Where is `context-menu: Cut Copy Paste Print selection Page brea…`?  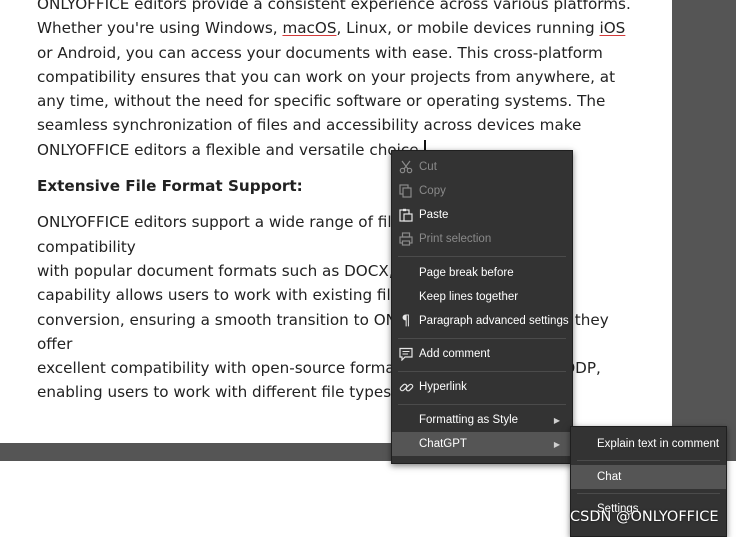 context-menu: Cut Copy Paste Print selection Page brea… is located at coordinates (482, 307).